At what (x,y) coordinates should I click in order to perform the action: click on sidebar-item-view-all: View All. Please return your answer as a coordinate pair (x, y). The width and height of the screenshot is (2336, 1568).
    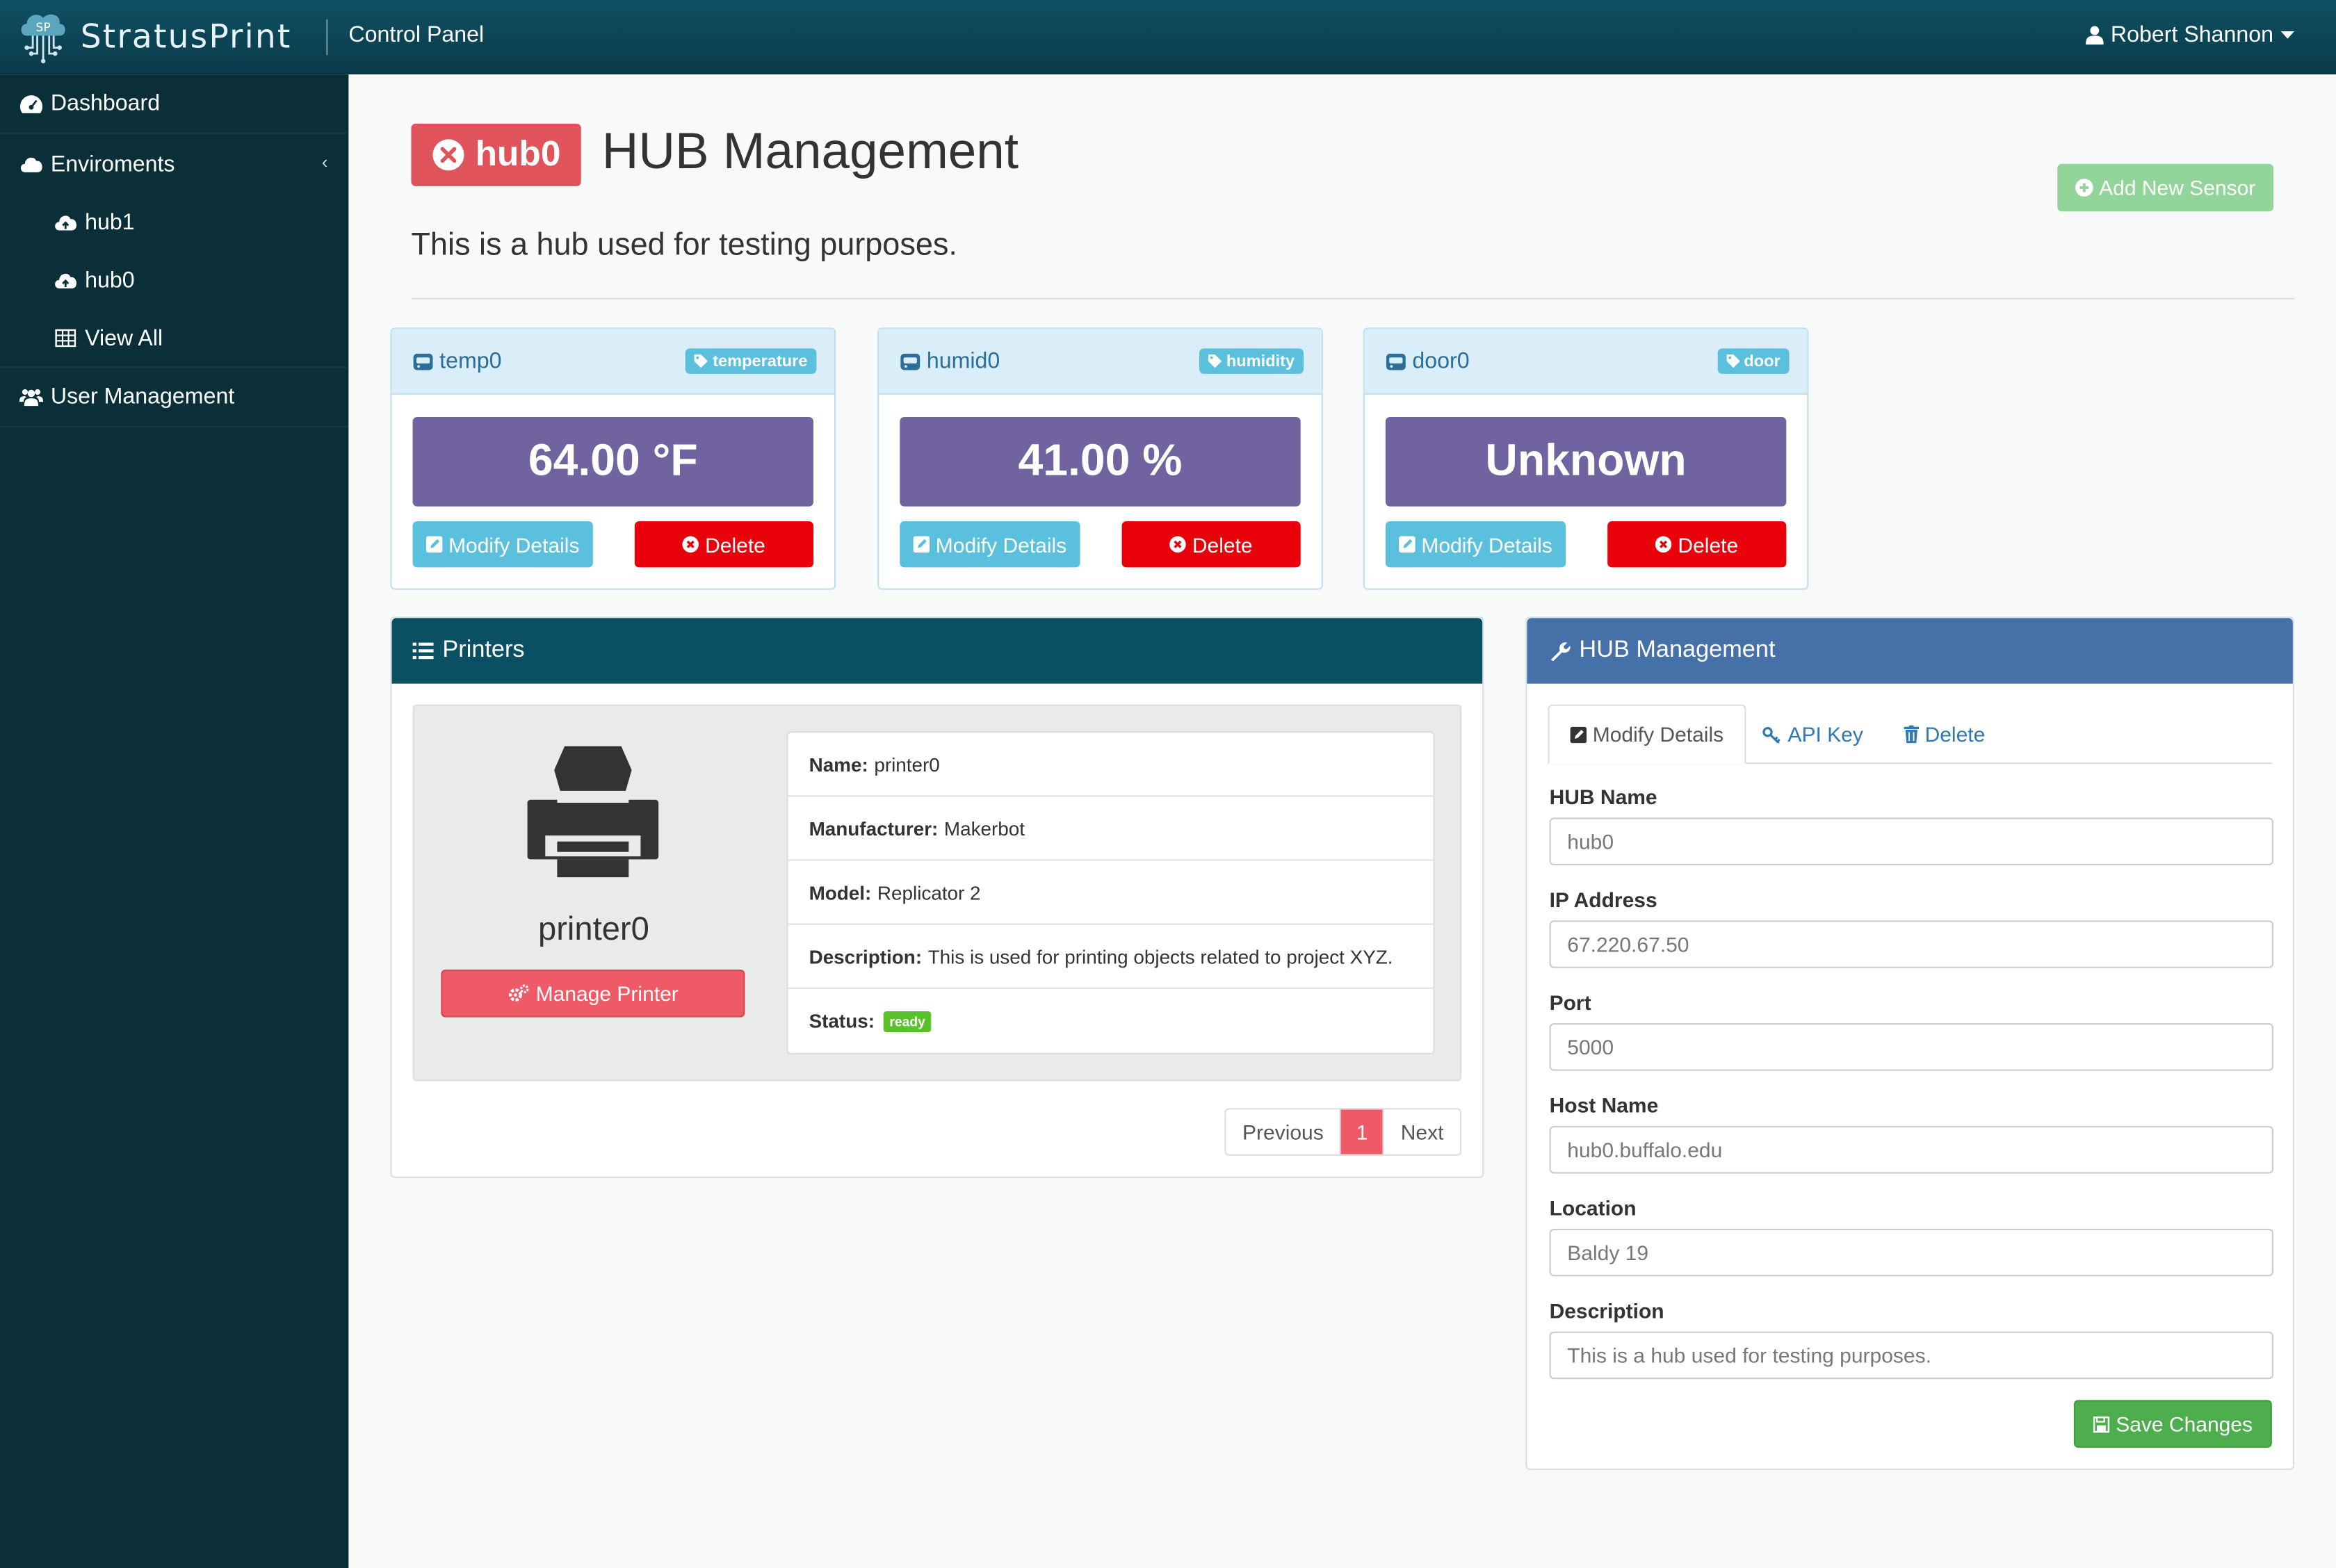
    Looking at the image, I should click on (174, 339).